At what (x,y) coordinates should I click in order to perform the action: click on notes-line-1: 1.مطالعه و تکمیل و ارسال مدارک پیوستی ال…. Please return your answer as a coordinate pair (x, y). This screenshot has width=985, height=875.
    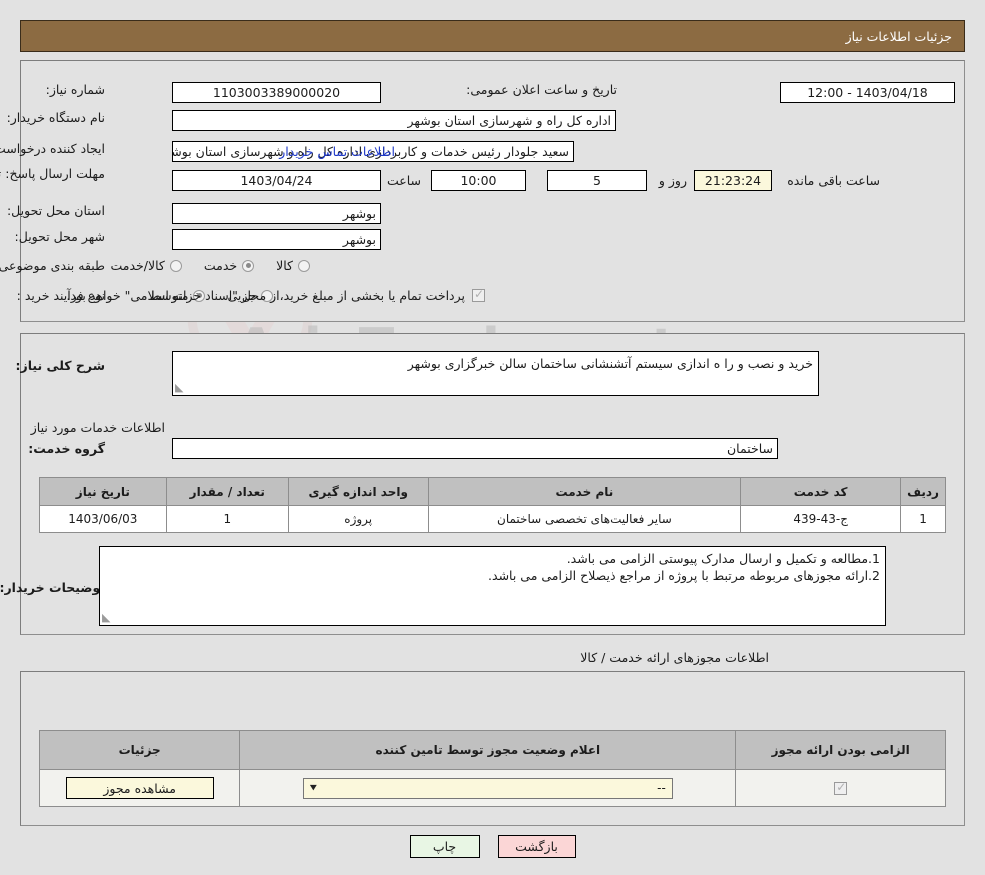
    Looking at the image, I should click on (723, 558).